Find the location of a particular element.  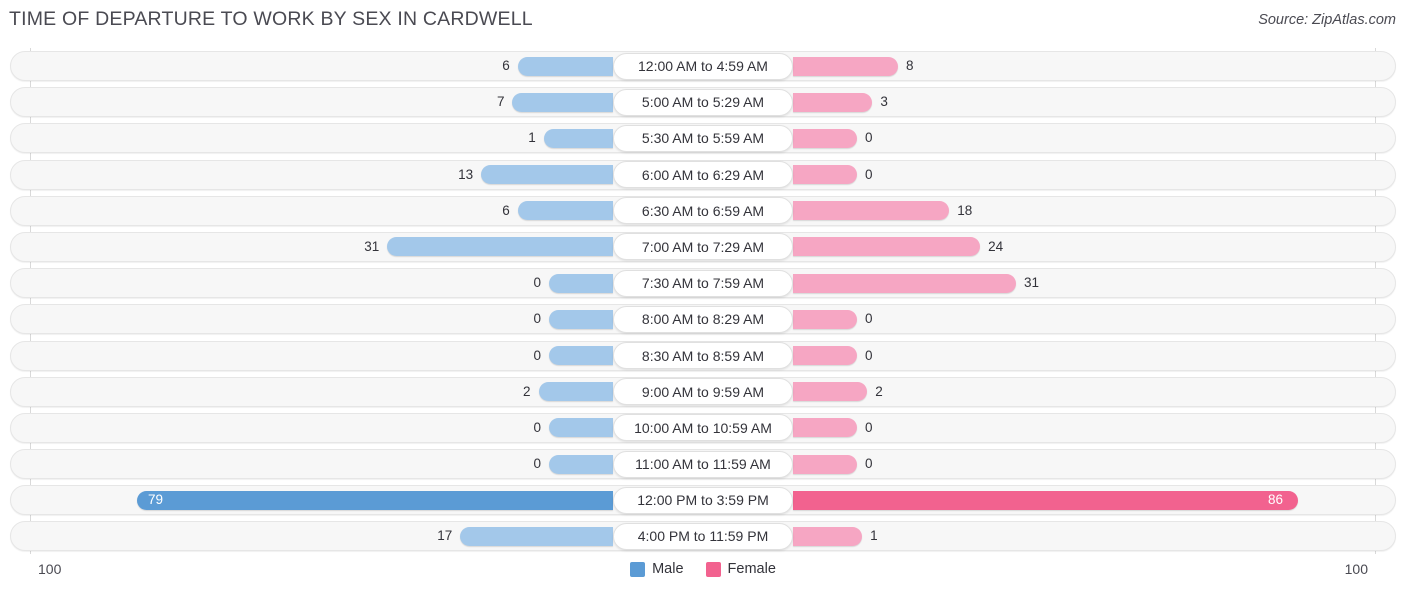

category-label: 8:00 AM to 8:29 AM is located at coordinates (703, 319).